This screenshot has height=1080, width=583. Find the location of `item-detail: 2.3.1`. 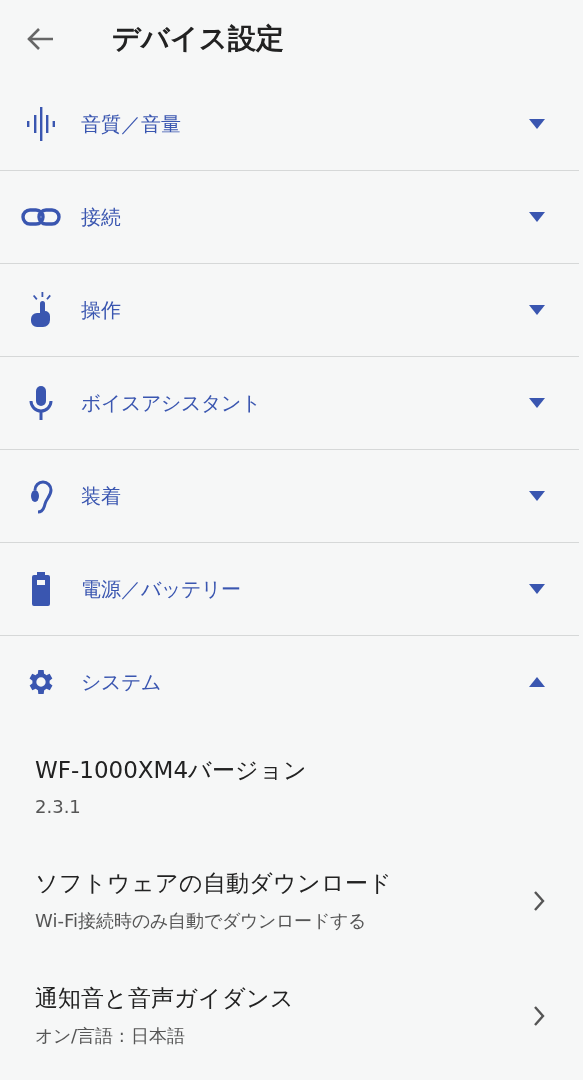

item-detail: 2.3.1 is located at coordinates (58, 806).